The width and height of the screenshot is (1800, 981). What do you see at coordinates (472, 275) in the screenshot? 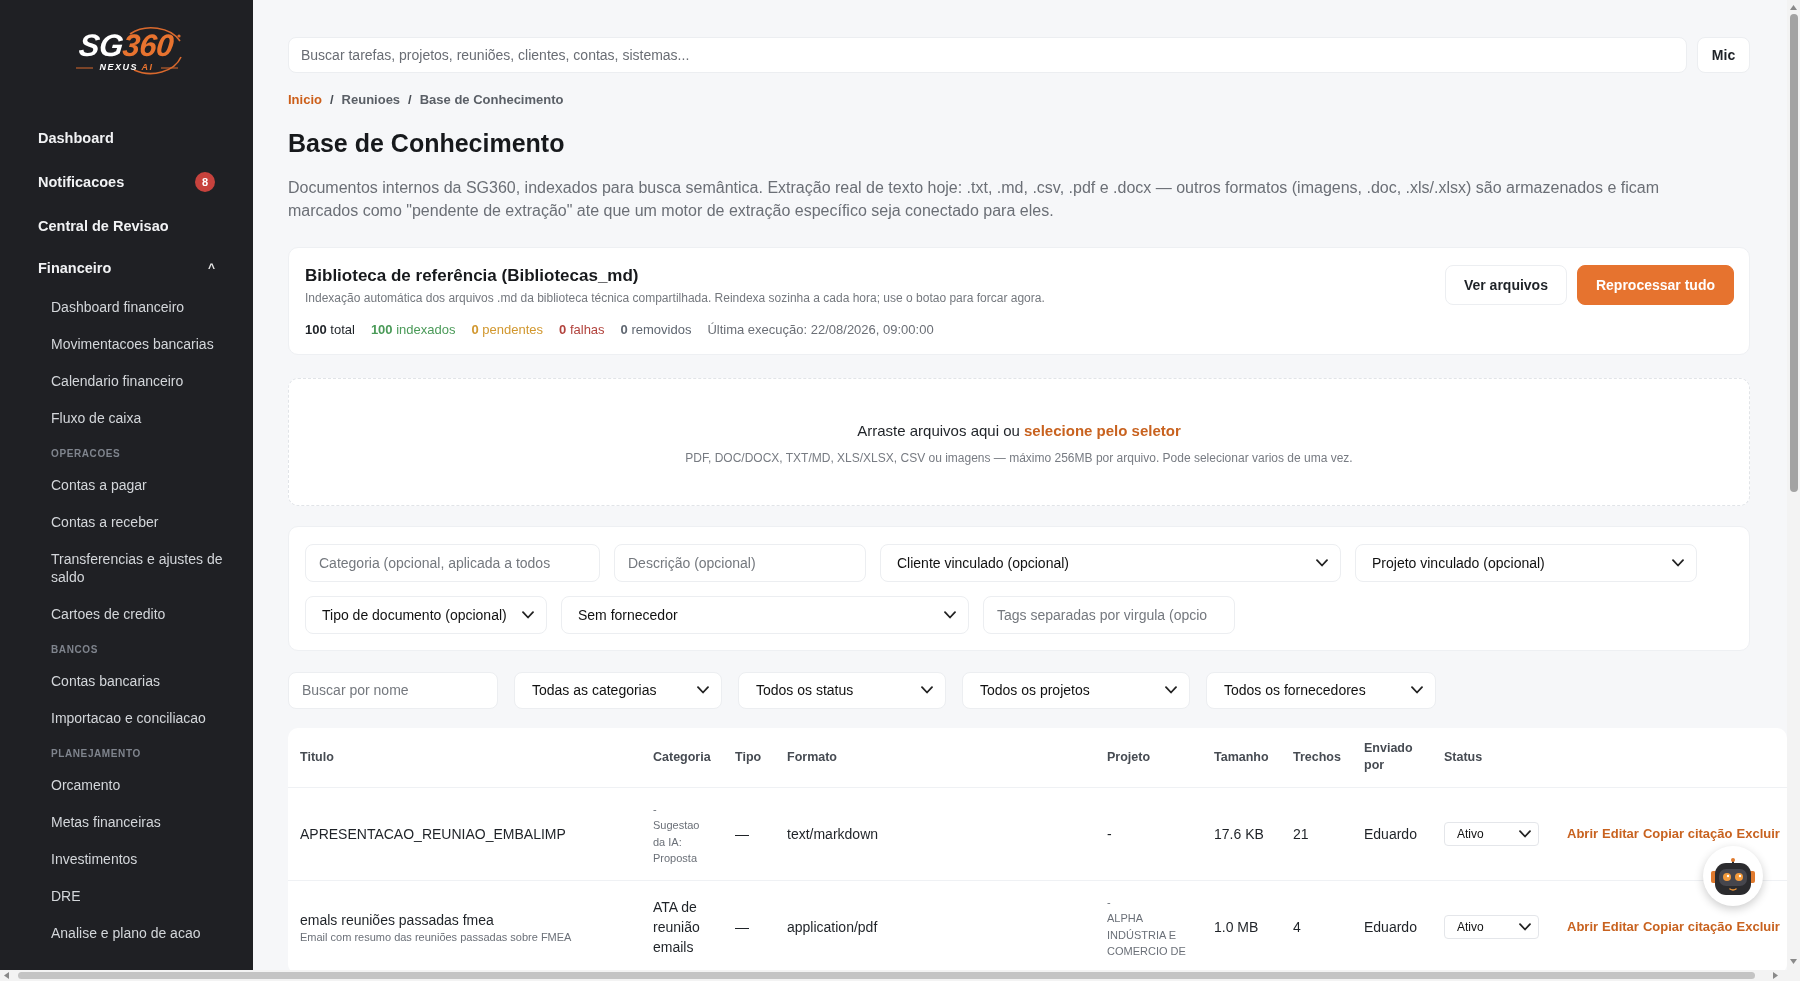
I see `card-title: Biblioteca de referência (Bibliotecas_md)` at bounding box center [472, 275].